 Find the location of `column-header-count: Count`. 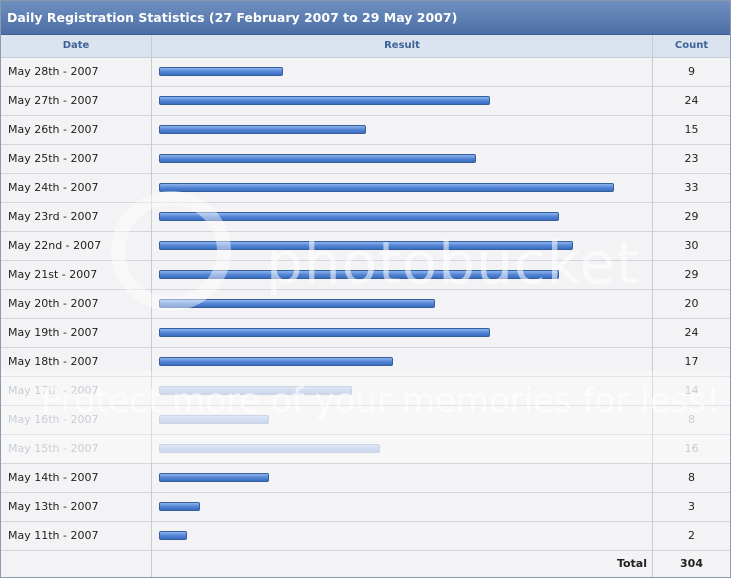

column-header-count: Count is located at coordinates (691, 46).